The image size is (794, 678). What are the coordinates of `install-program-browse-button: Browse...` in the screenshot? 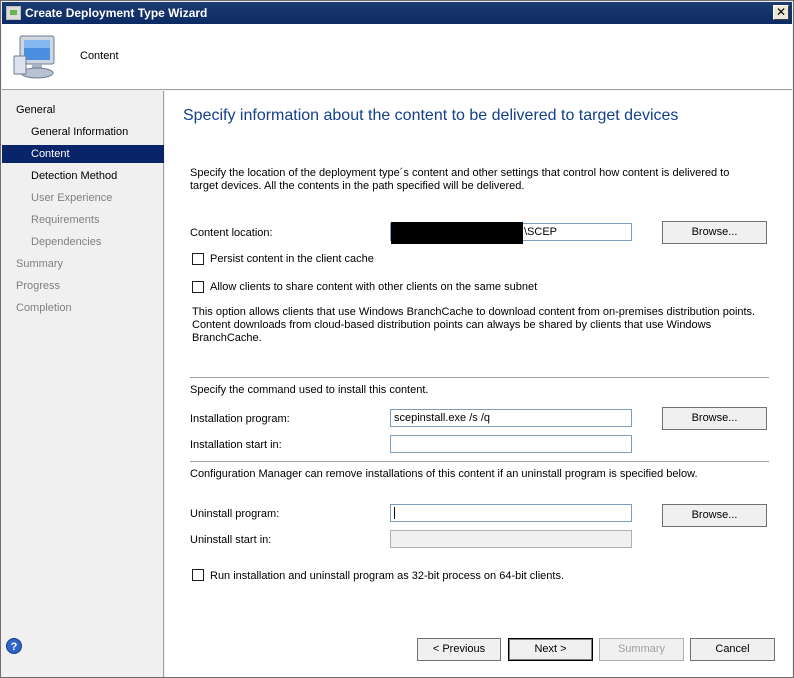 It's located at (714, 418).